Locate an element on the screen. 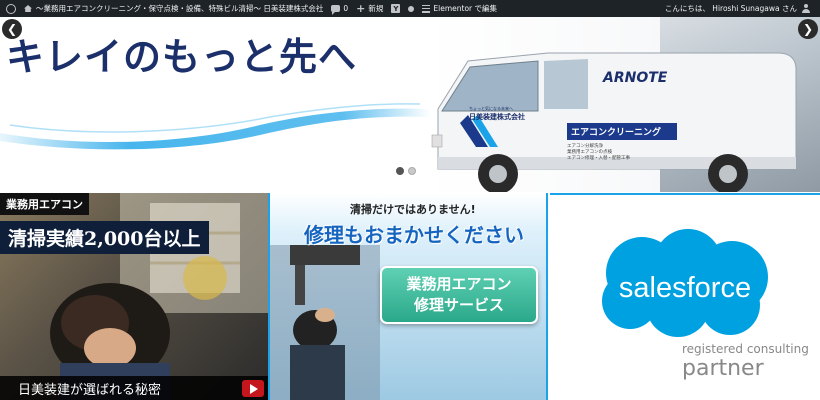  user-avatar-icon is located at coordinates (805, 8).